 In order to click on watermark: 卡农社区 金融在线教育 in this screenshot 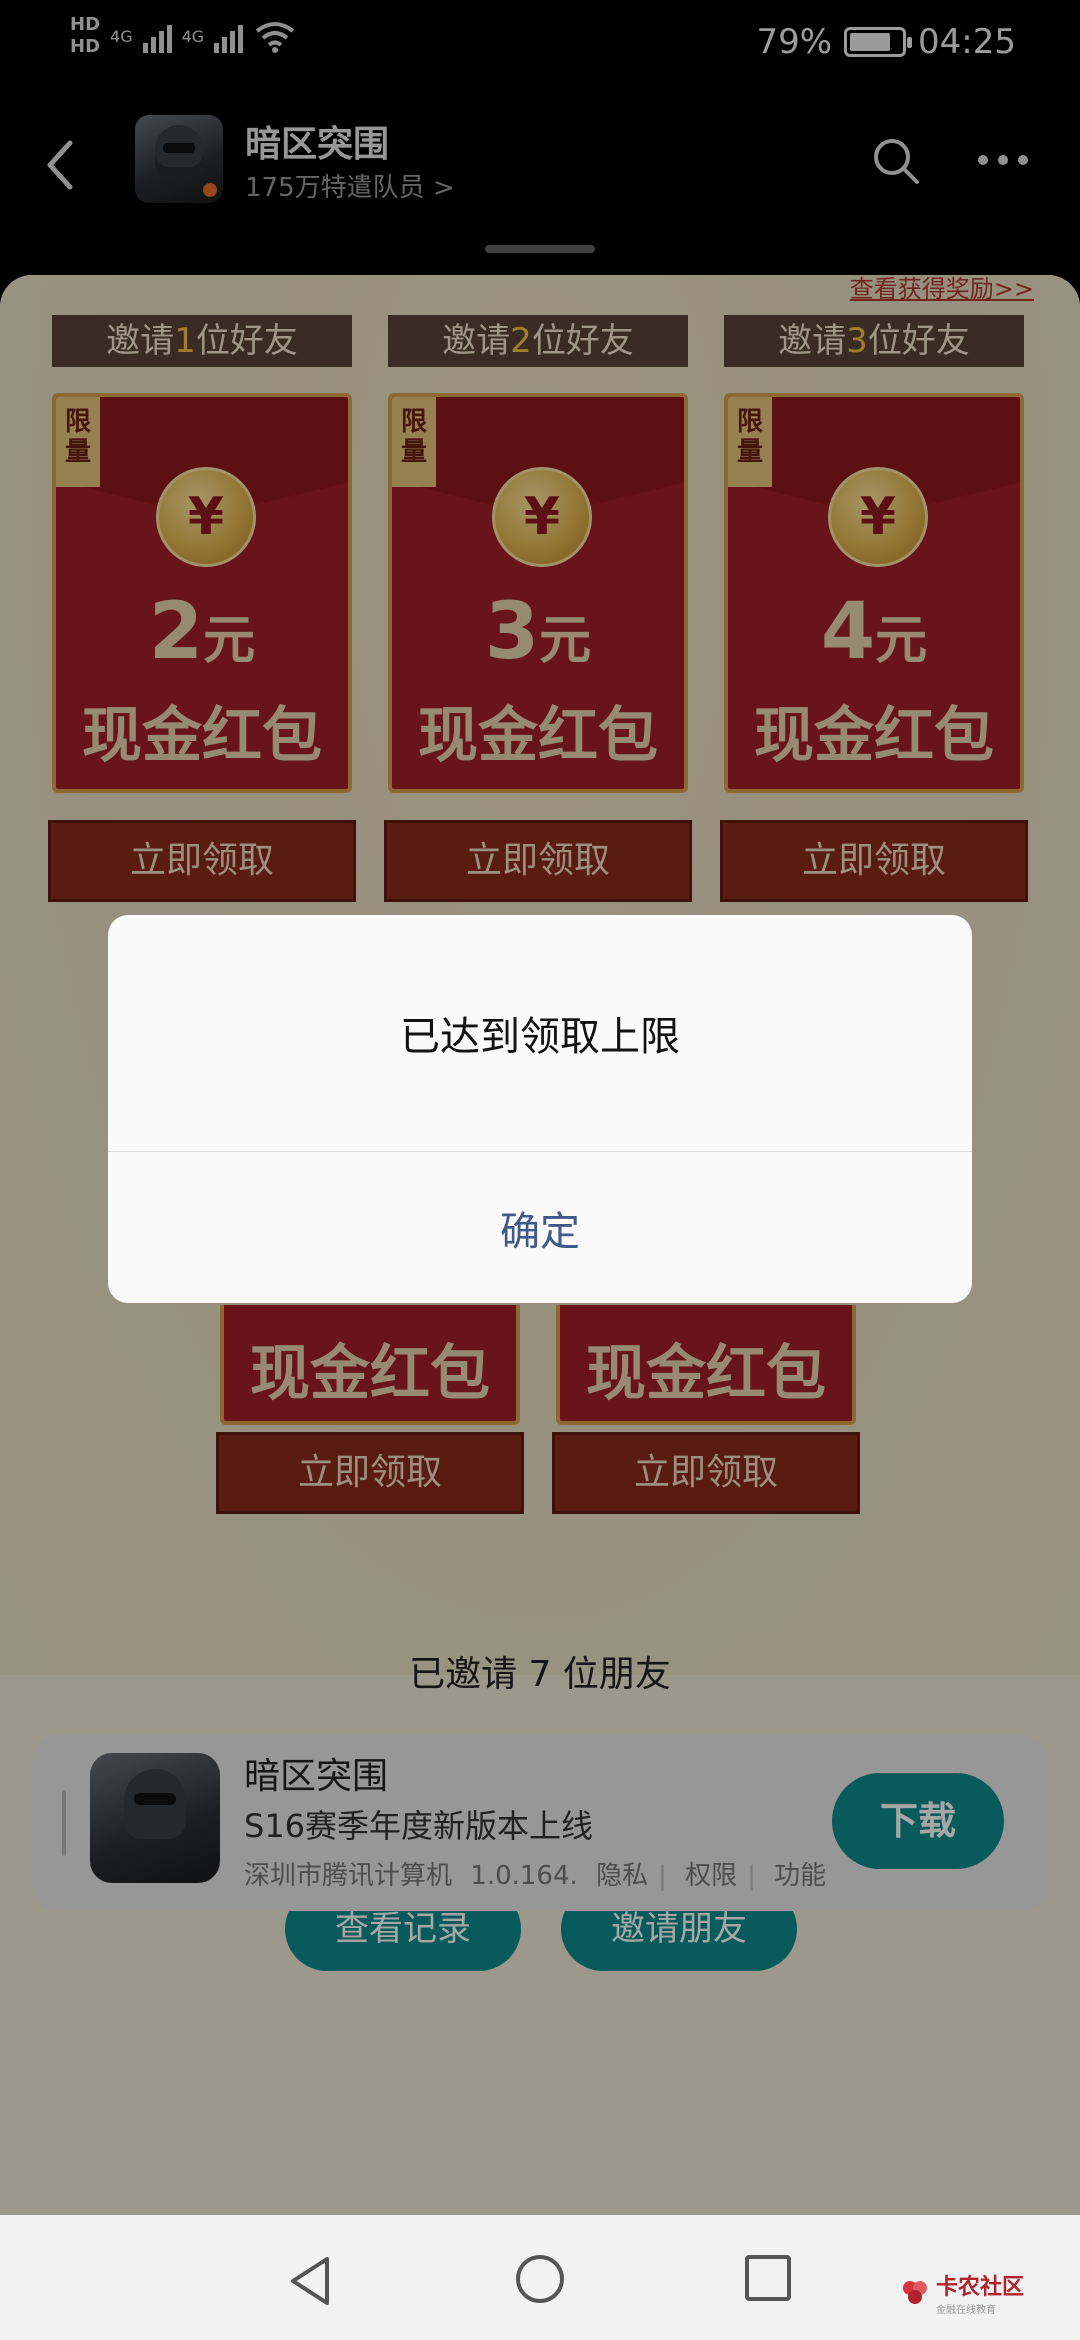, I will do `click(962, 2292)`.